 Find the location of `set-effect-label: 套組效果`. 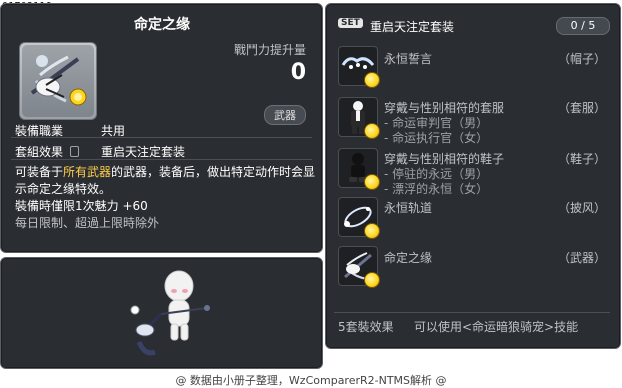

set-effect-label: 套組效果 is located at coordinates (47, 151).